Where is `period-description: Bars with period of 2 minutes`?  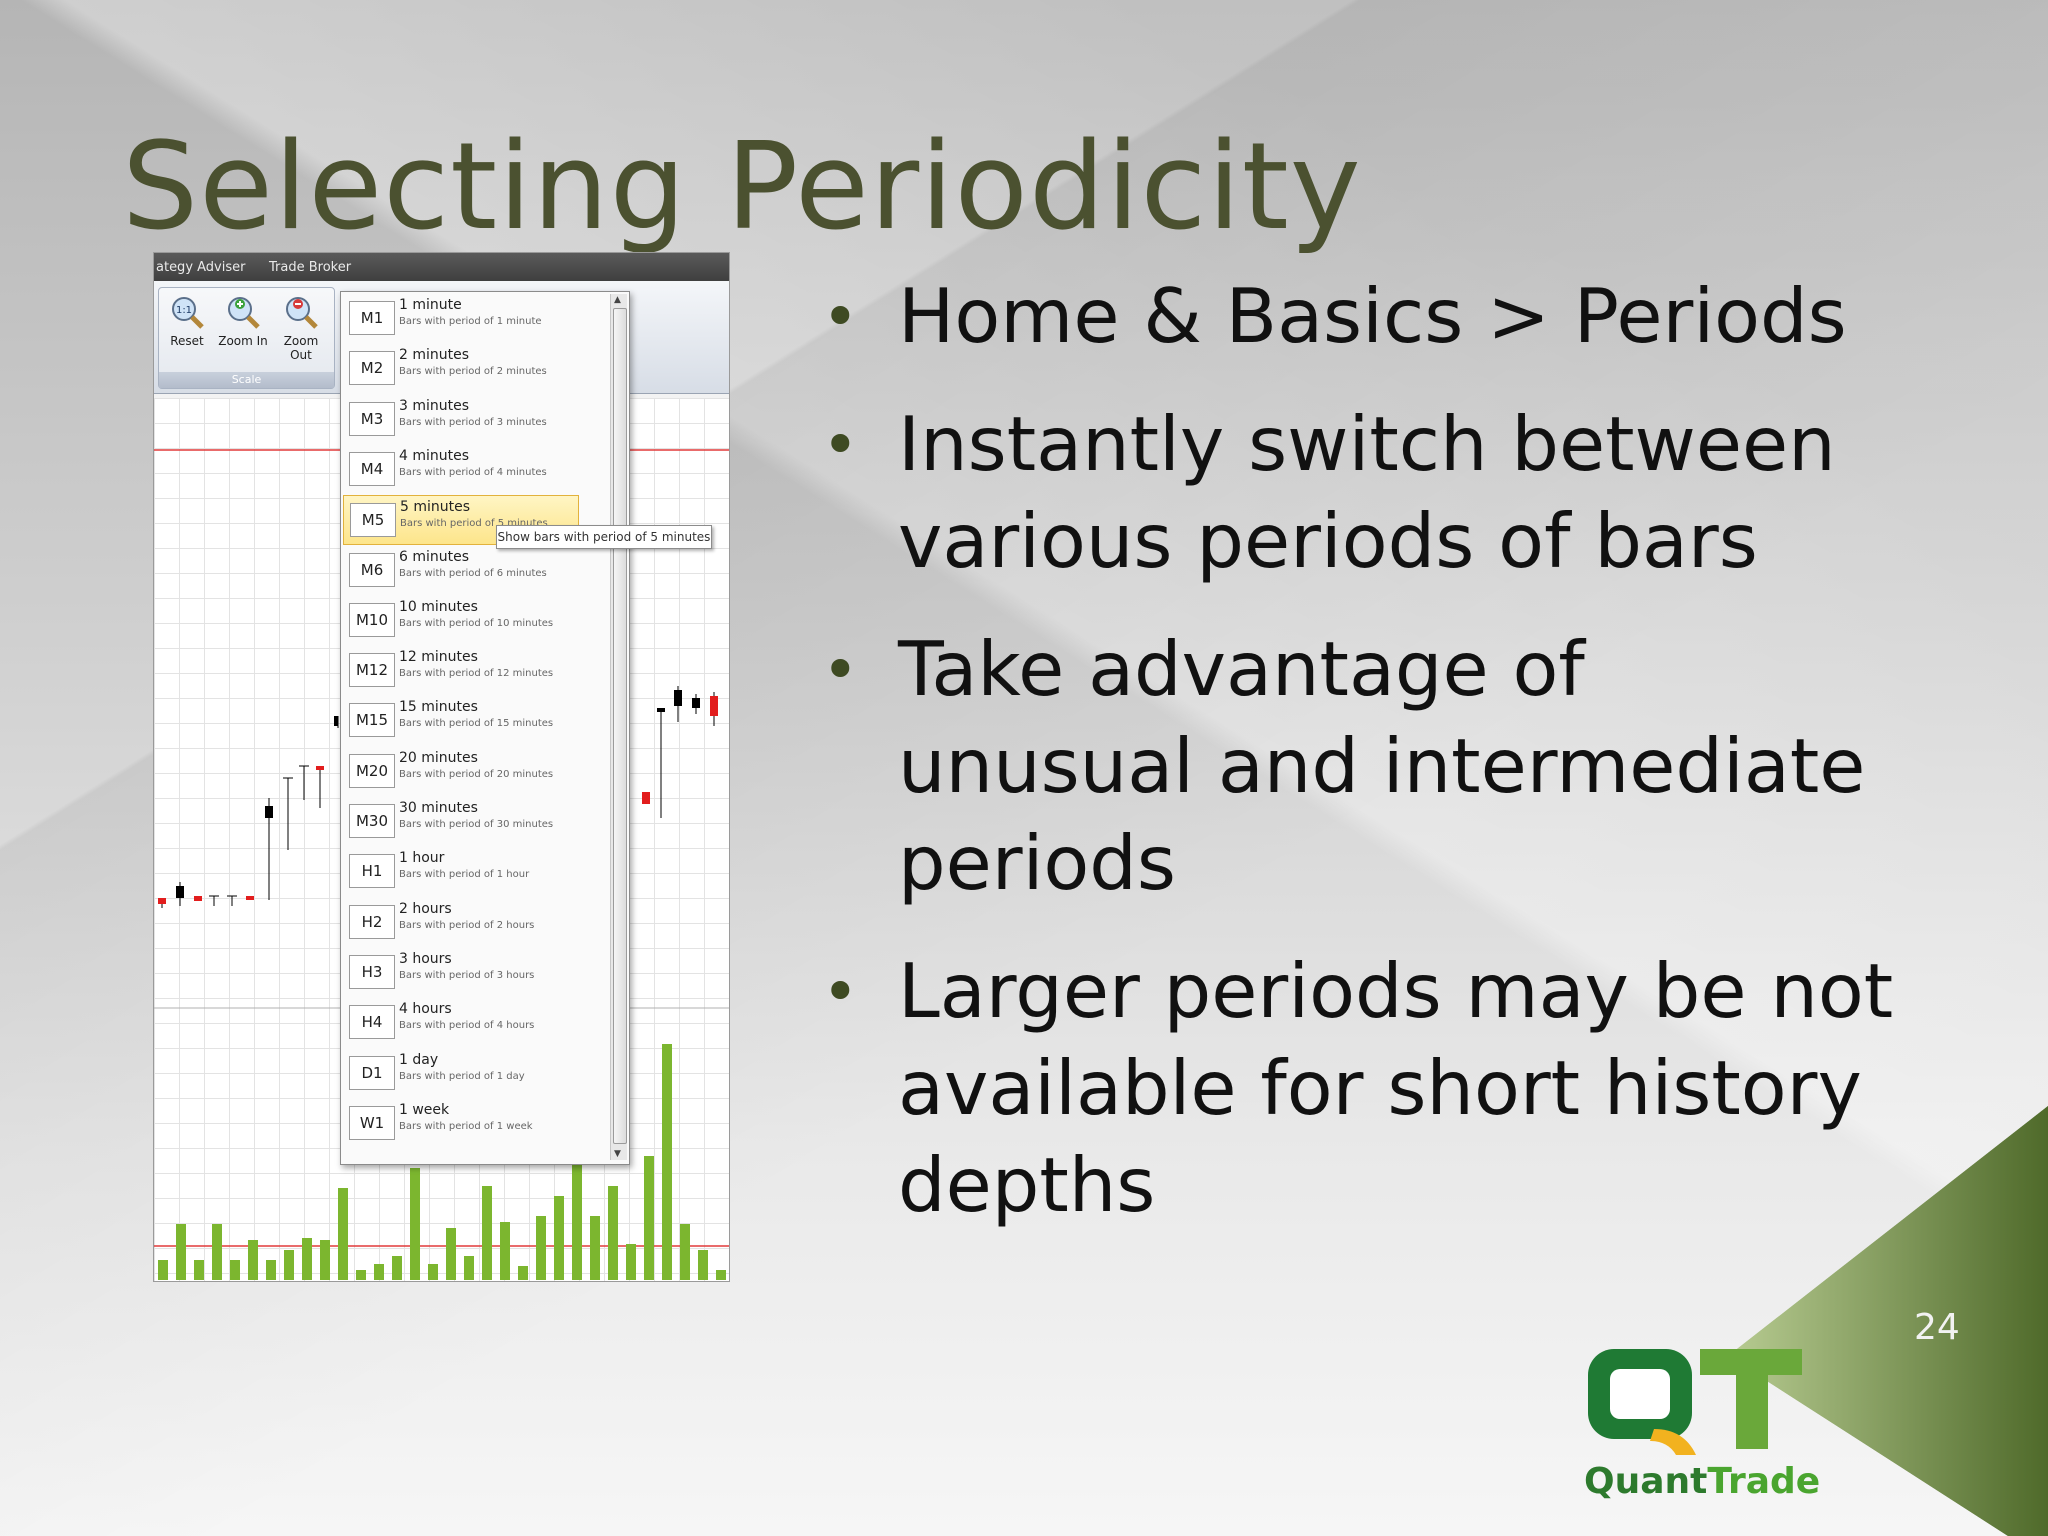
period-description: Bars with period of 2 minutes is located at coordinates (473, 372).